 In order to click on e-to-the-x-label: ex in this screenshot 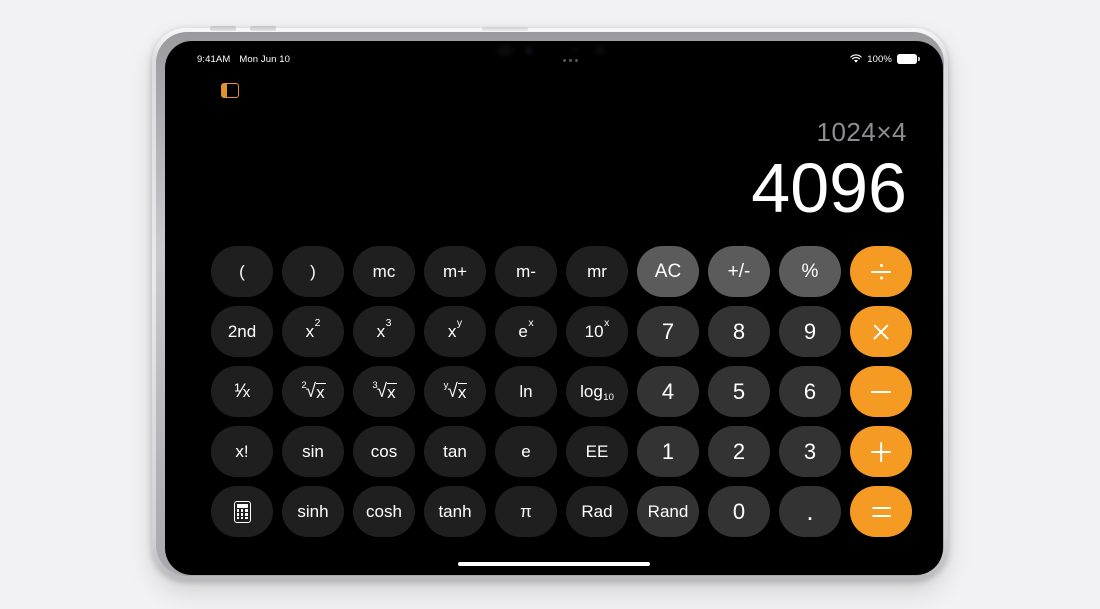, I will do `click(526, 329)`.